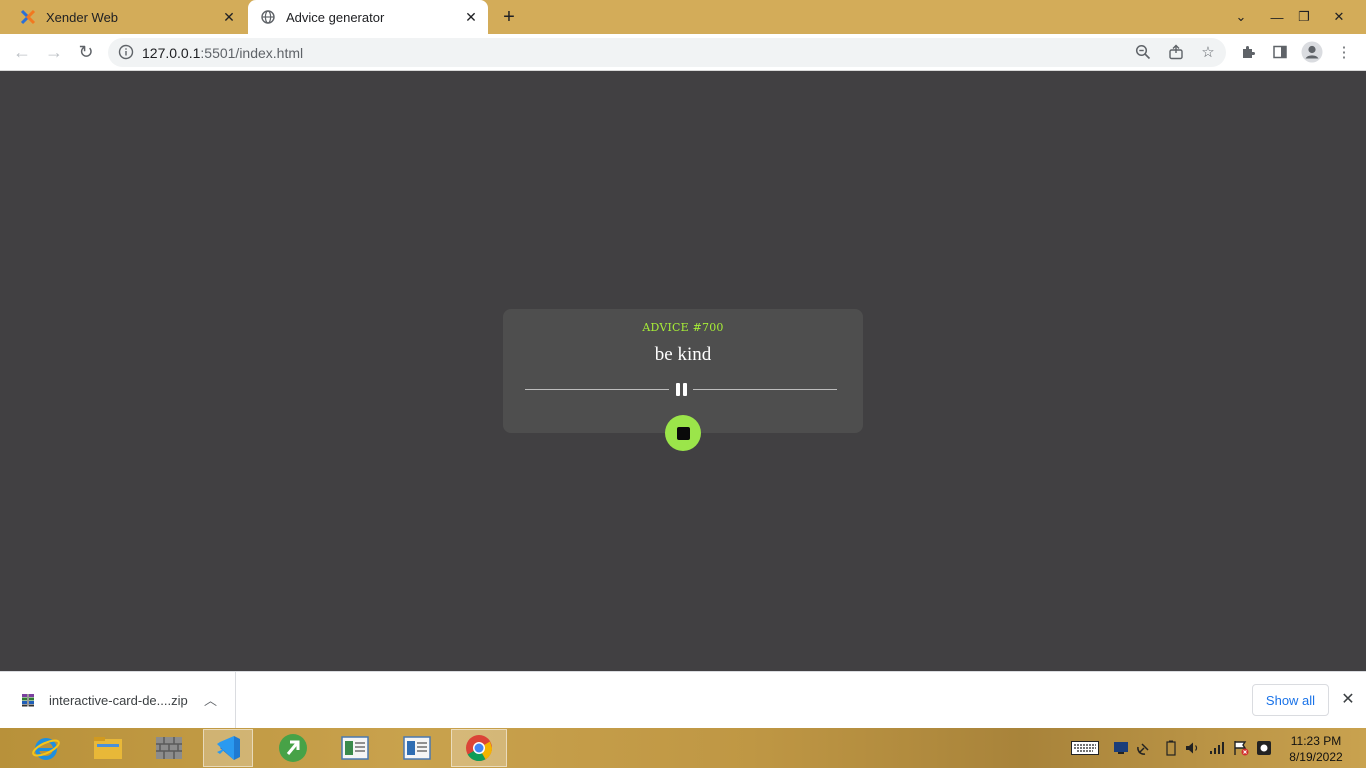  I want to click on network-monitor-icon, so click(1121, 748).